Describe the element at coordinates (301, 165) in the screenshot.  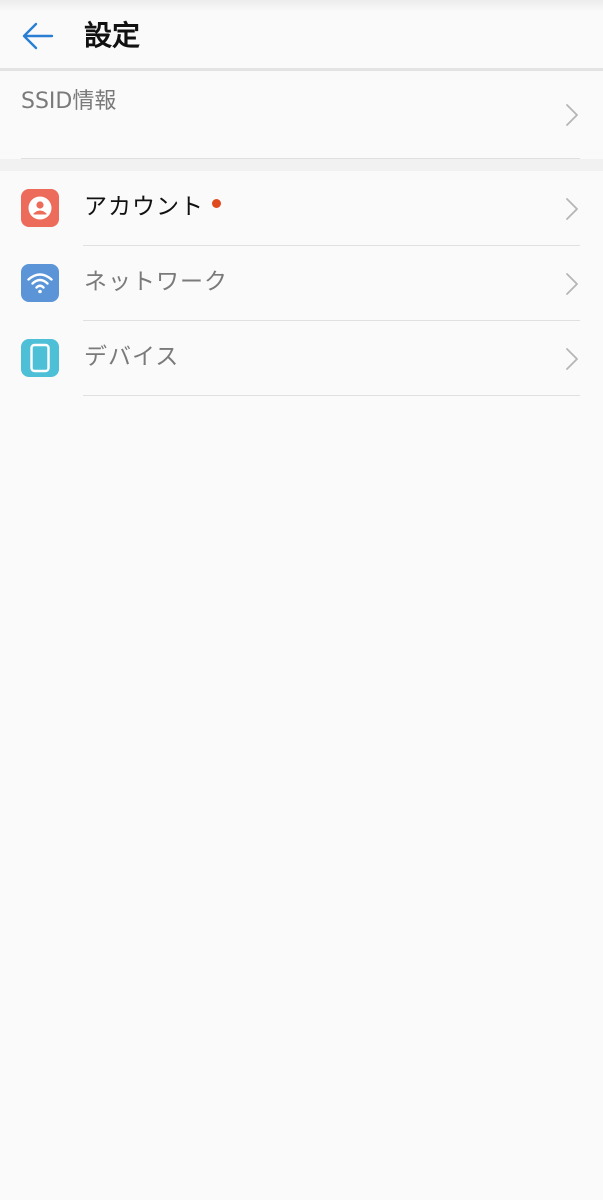
I see `section-gap` at that location.